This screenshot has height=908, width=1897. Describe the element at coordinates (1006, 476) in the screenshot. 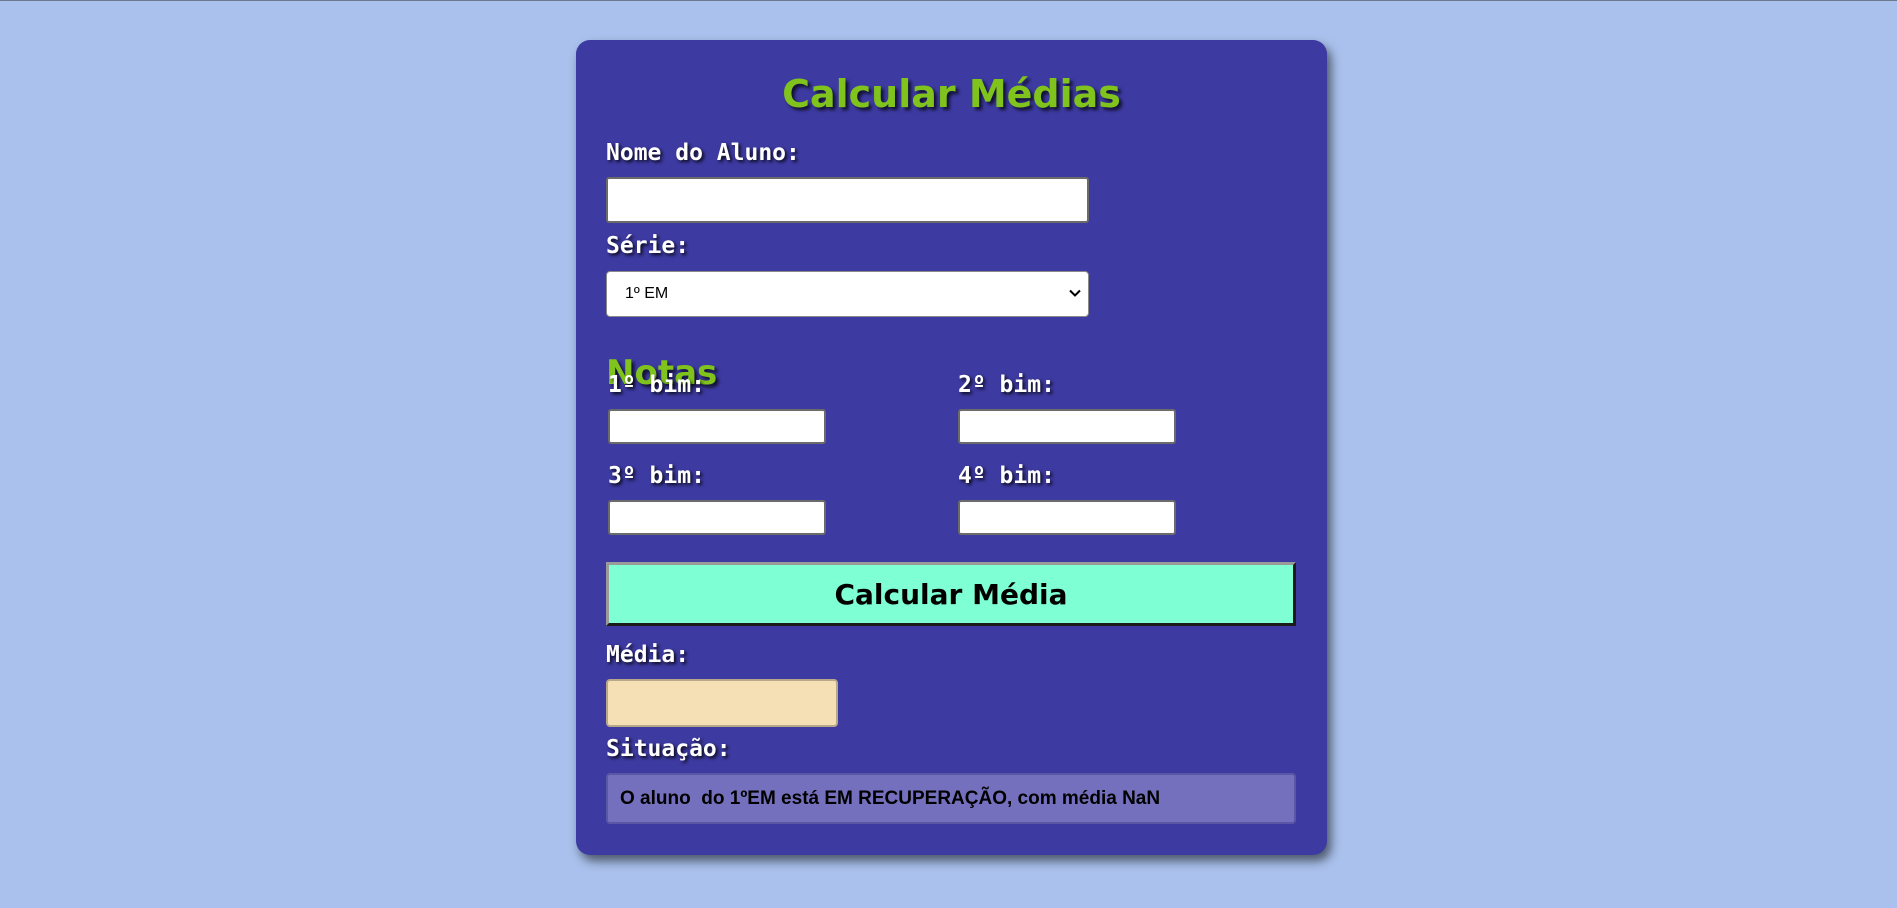

I see `grade-label-4: 4º bim:` at that location.